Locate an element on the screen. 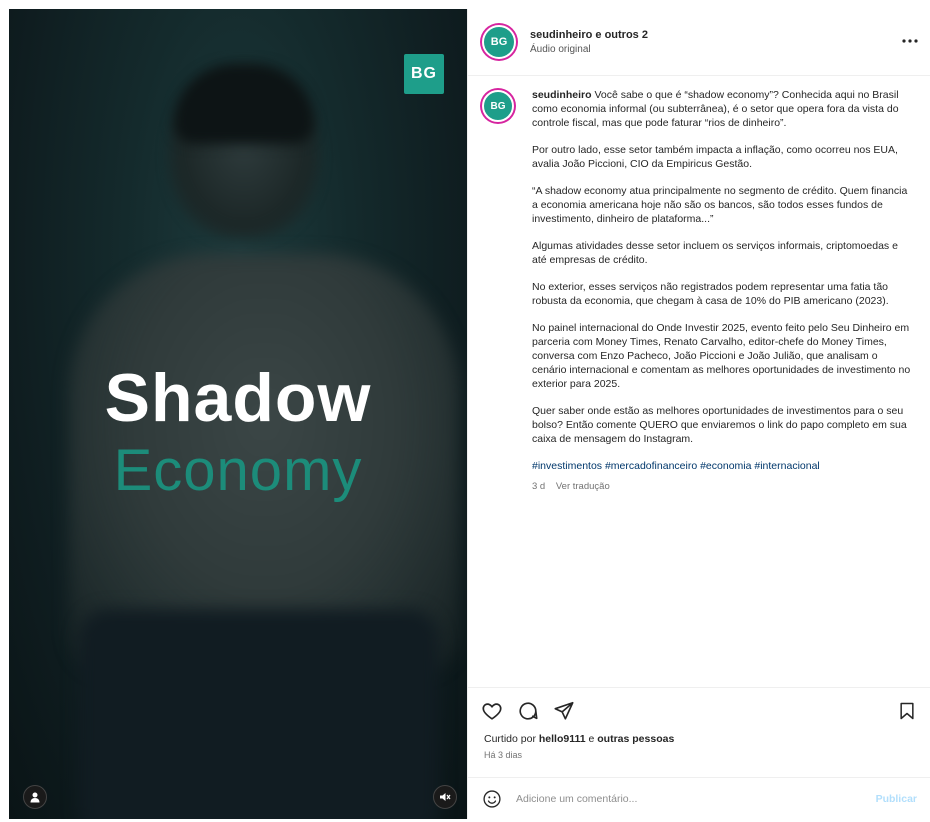  like-button is located at coordinates (492, 711).